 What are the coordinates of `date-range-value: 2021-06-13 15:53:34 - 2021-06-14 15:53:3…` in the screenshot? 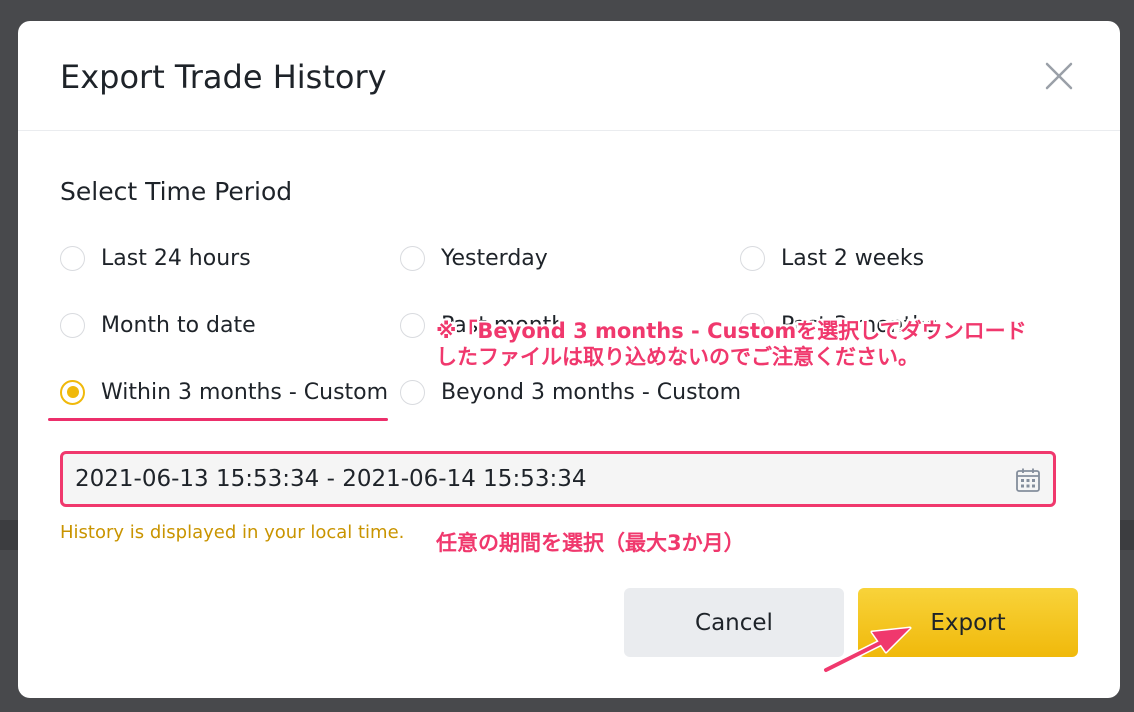 It's located at (331, 479).